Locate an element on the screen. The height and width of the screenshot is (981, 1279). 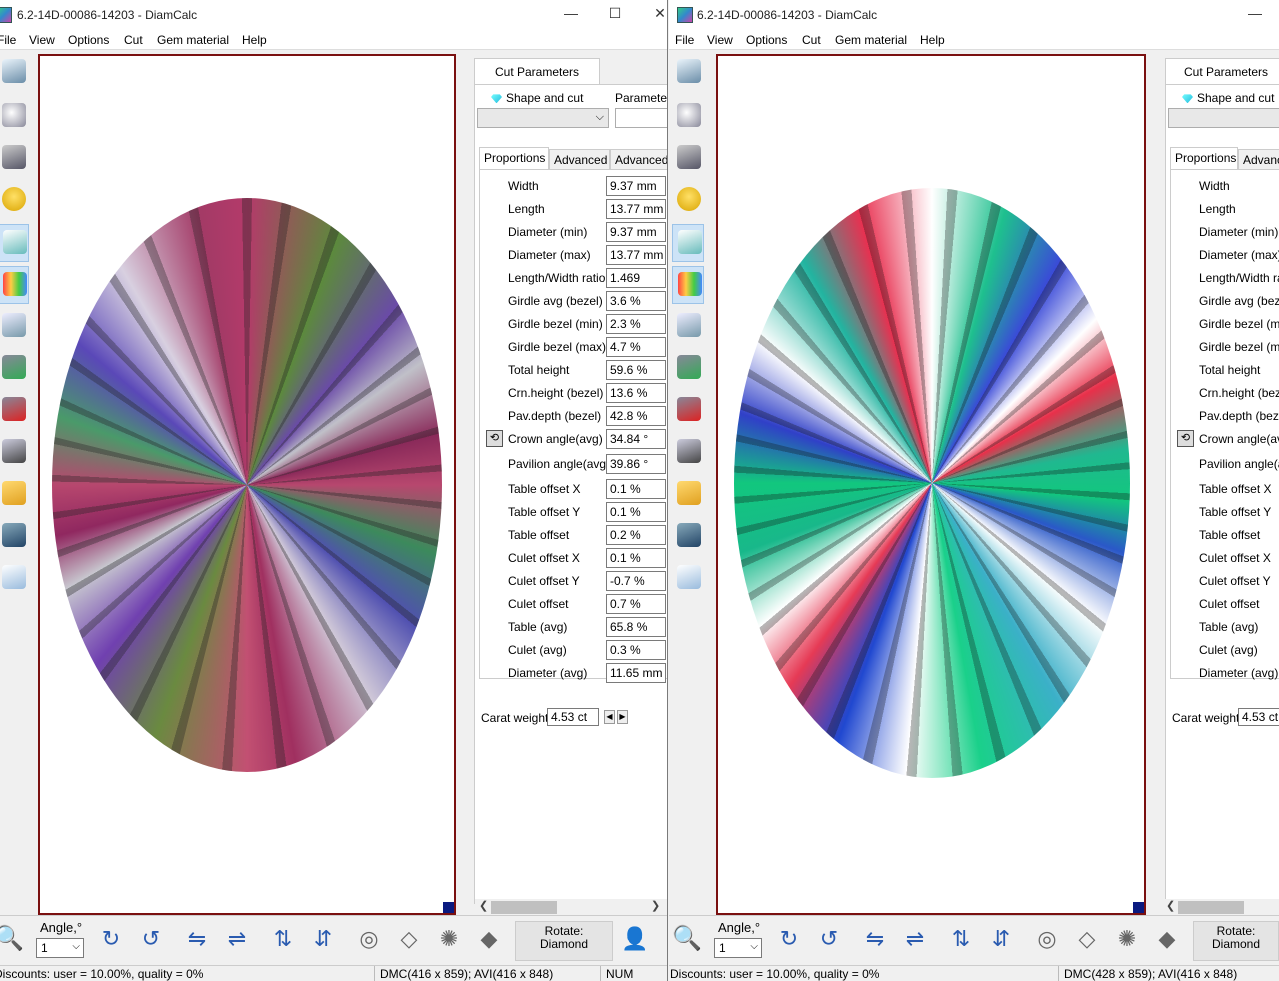
param-value-field: -0.7 % is located at coordinates (636, 581).